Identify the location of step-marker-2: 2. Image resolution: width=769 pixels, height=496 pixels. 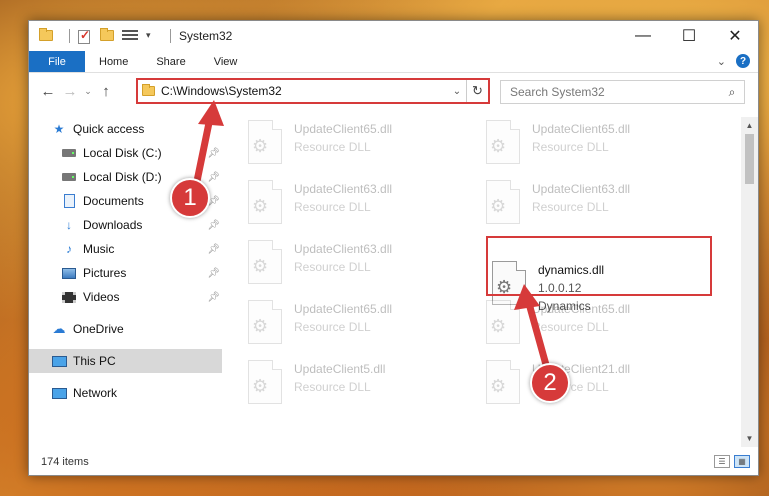
(550, 383).